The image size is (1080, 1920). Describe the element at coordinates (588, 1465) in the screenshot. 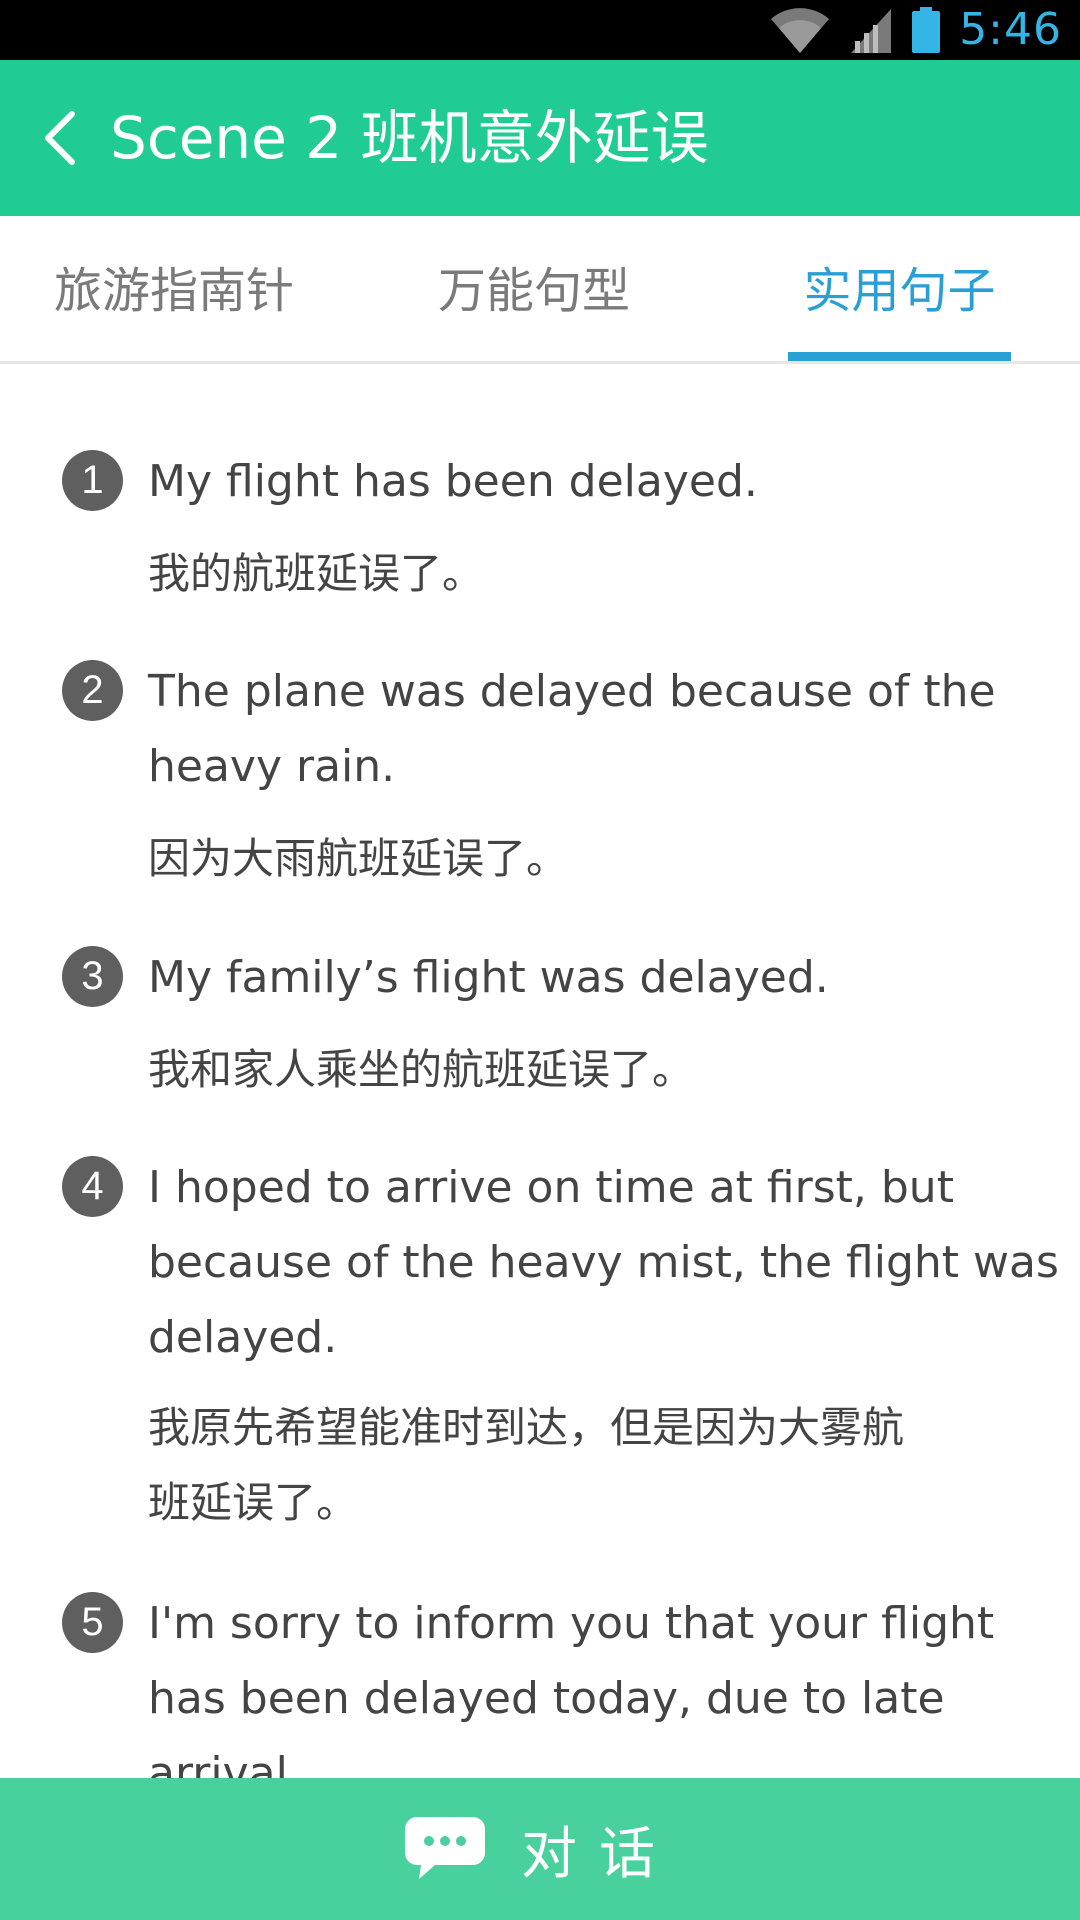

I see `chinese-translation: 我原先希望能准时到达，但是因为大雾航 班延误了。` at that location.